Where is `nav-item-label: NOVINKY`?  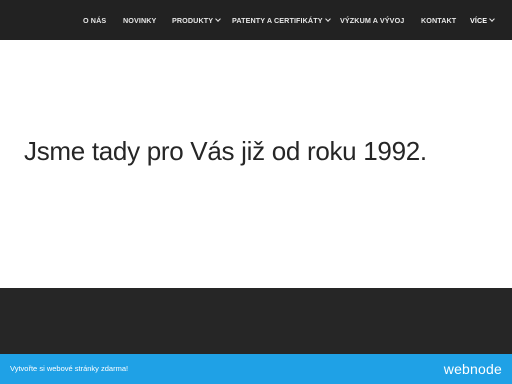 nav-item-label: NOVINKY is located at coordinates (140, 20).